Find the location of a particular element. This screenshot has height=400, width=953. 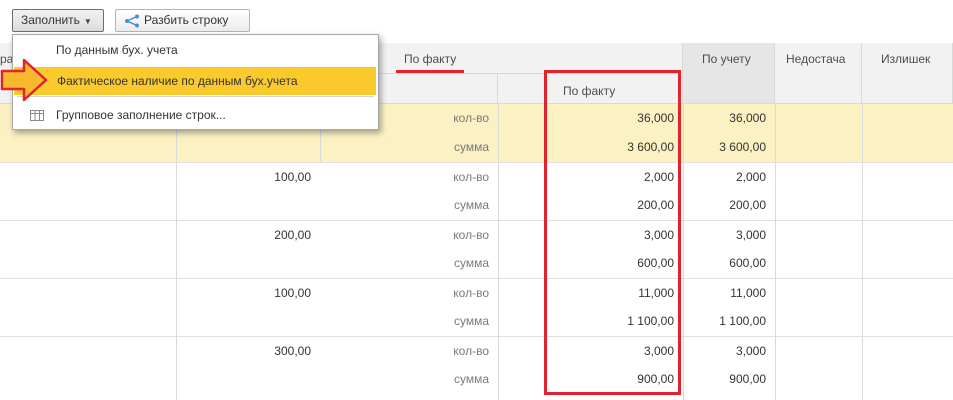

account-cell: 36,000 is located at coordinates (724, 118).